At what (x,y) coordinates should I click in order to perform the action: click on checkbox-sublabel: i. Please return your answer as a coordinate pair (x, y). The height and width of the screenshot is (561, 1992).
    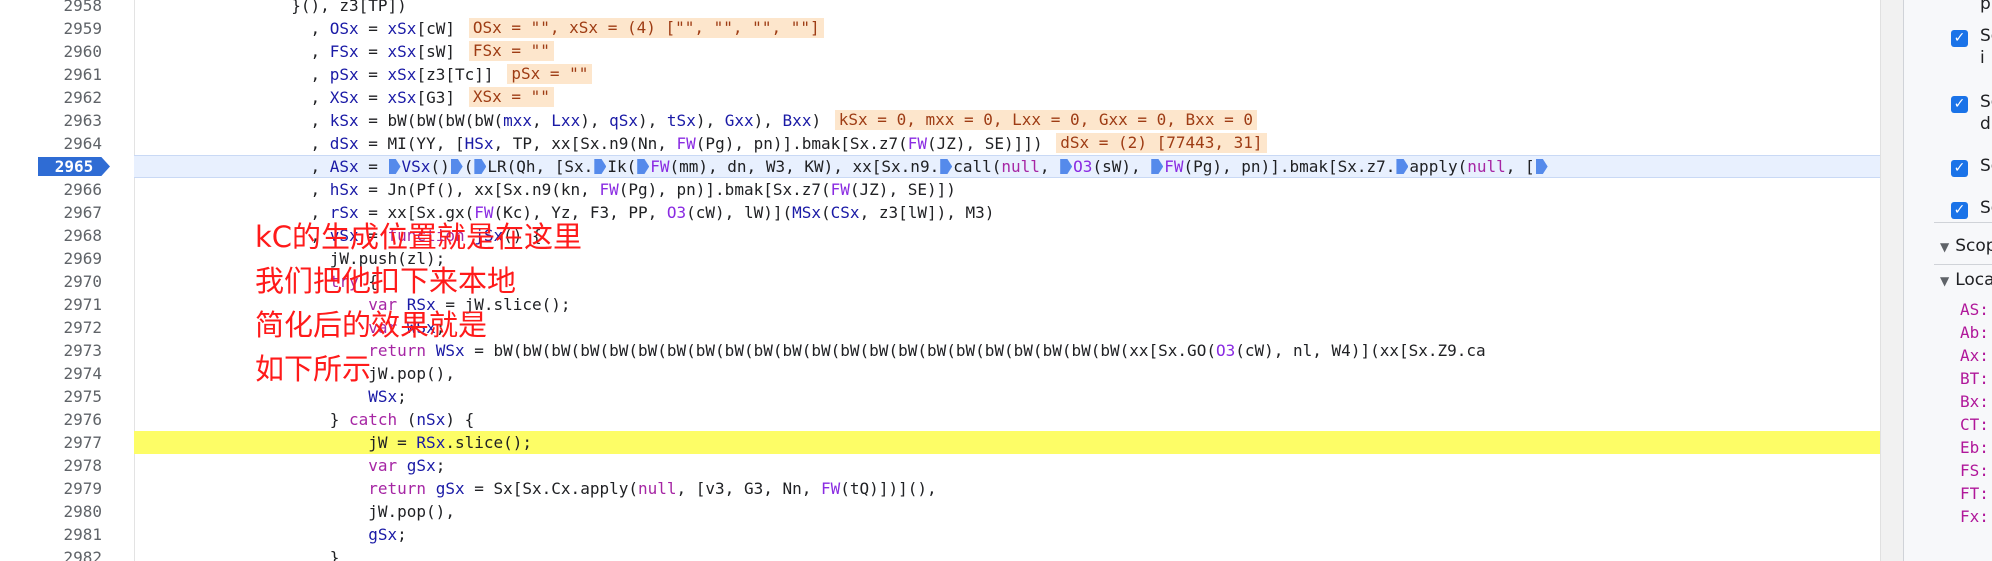
    Looking at the image, I should click on (1982, 58).